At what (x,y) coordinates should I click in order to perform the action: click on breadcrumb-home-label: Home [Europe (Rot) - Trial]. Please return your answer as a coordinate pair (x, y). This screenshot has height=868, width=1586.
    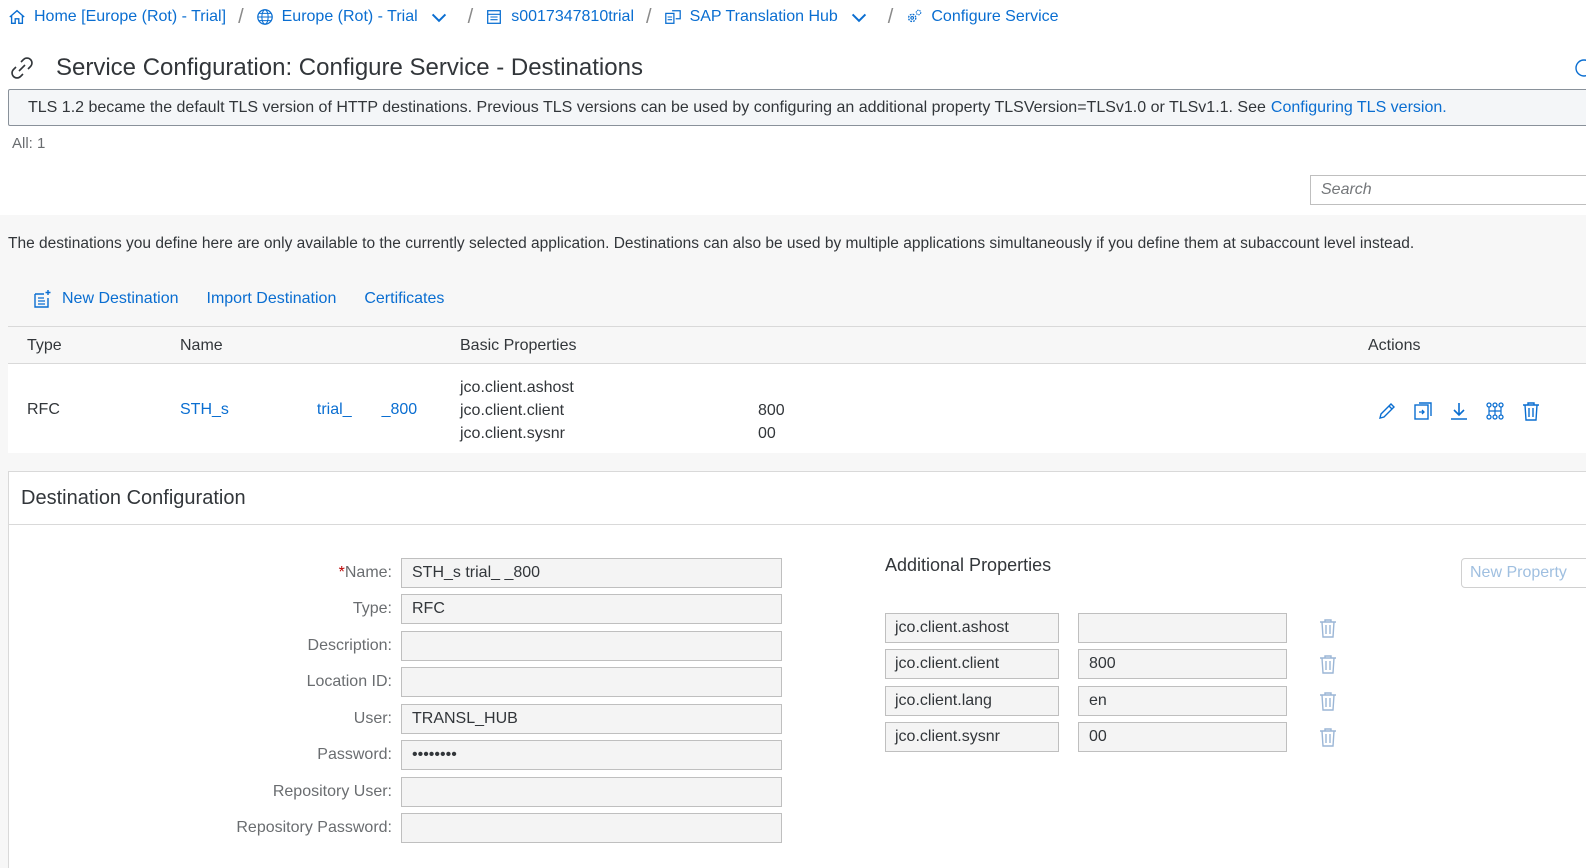
    Looking at the image, I should click on (130, 16).